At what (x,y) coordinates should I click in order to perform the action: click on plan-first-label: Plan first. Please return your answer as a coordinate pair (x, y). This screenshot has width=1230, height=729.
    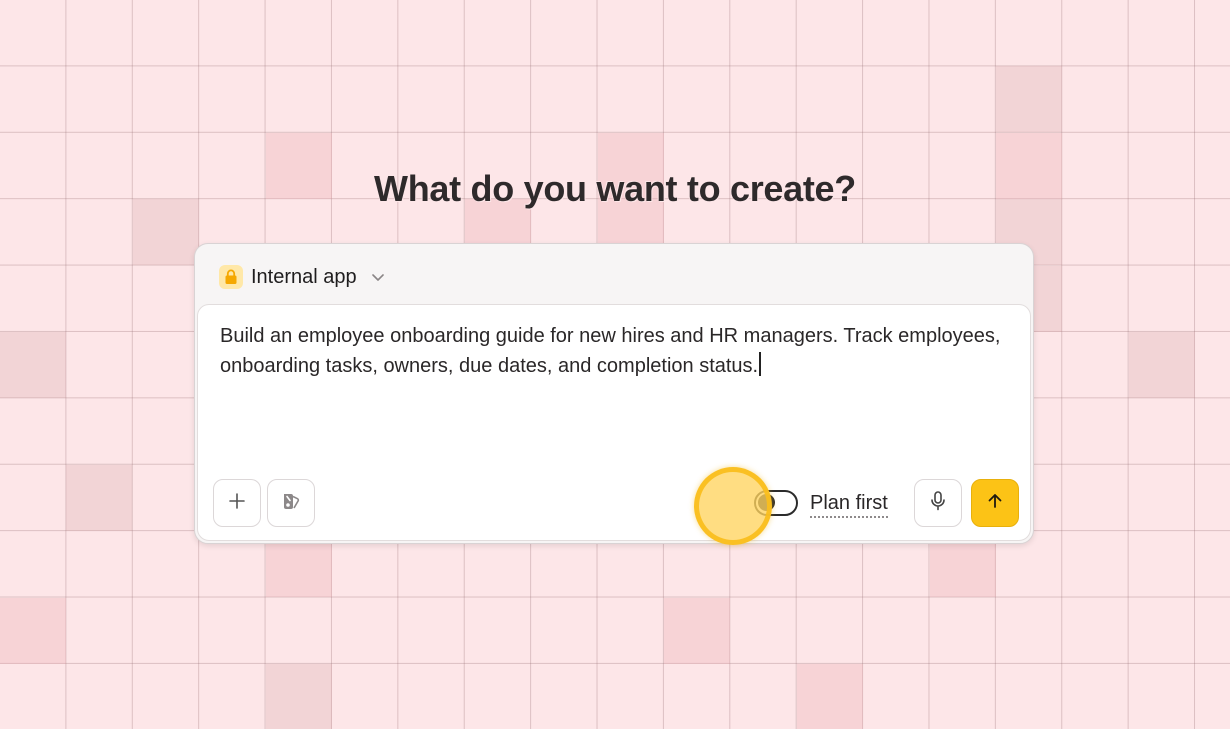
    Looking at the image, I should click on (849, 504).